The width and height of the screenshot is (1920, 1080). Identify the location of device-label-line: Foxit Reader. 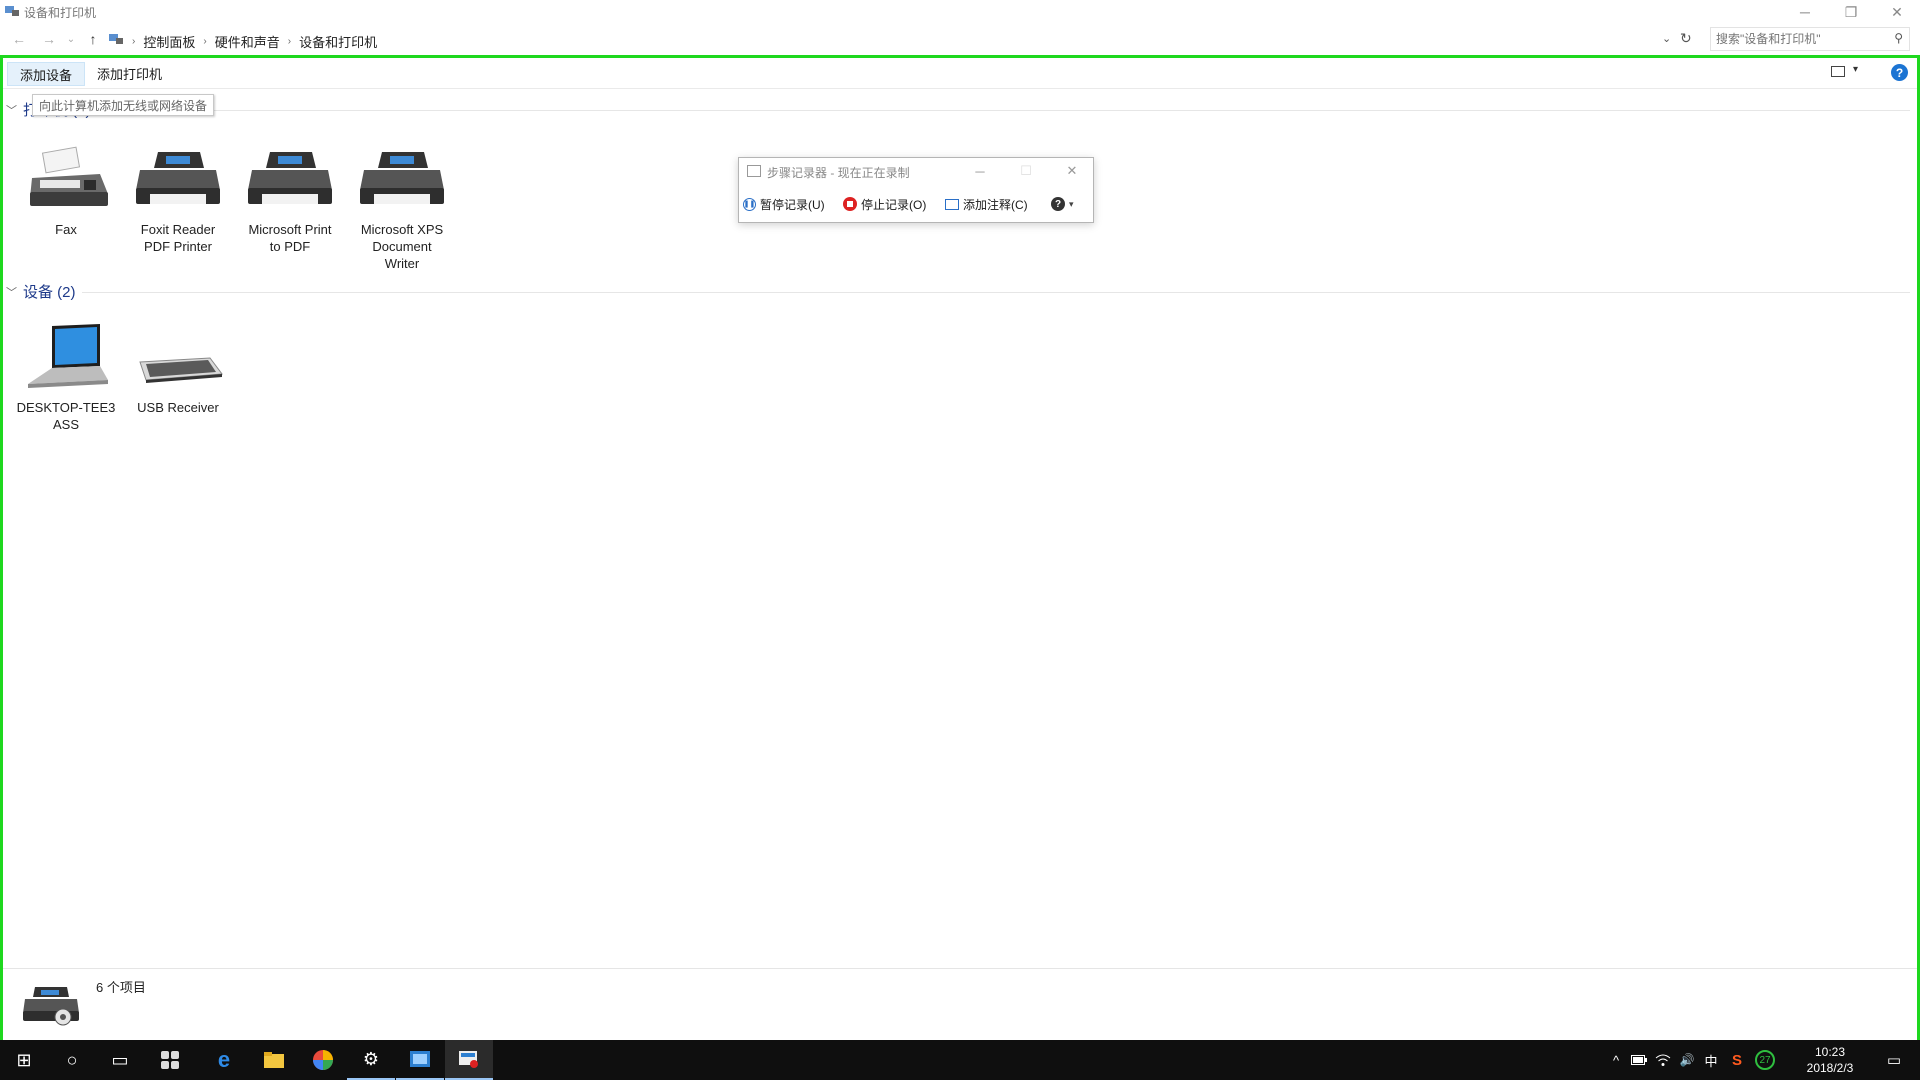
(178, 229).